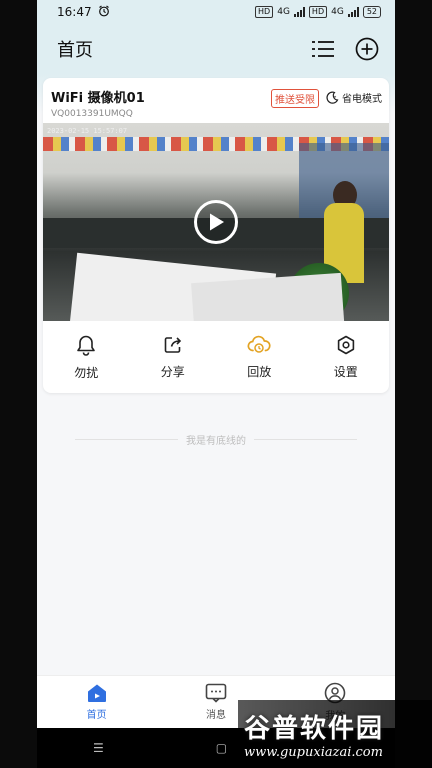  I want to click on network-type-2: 4G, so click(337, 12).